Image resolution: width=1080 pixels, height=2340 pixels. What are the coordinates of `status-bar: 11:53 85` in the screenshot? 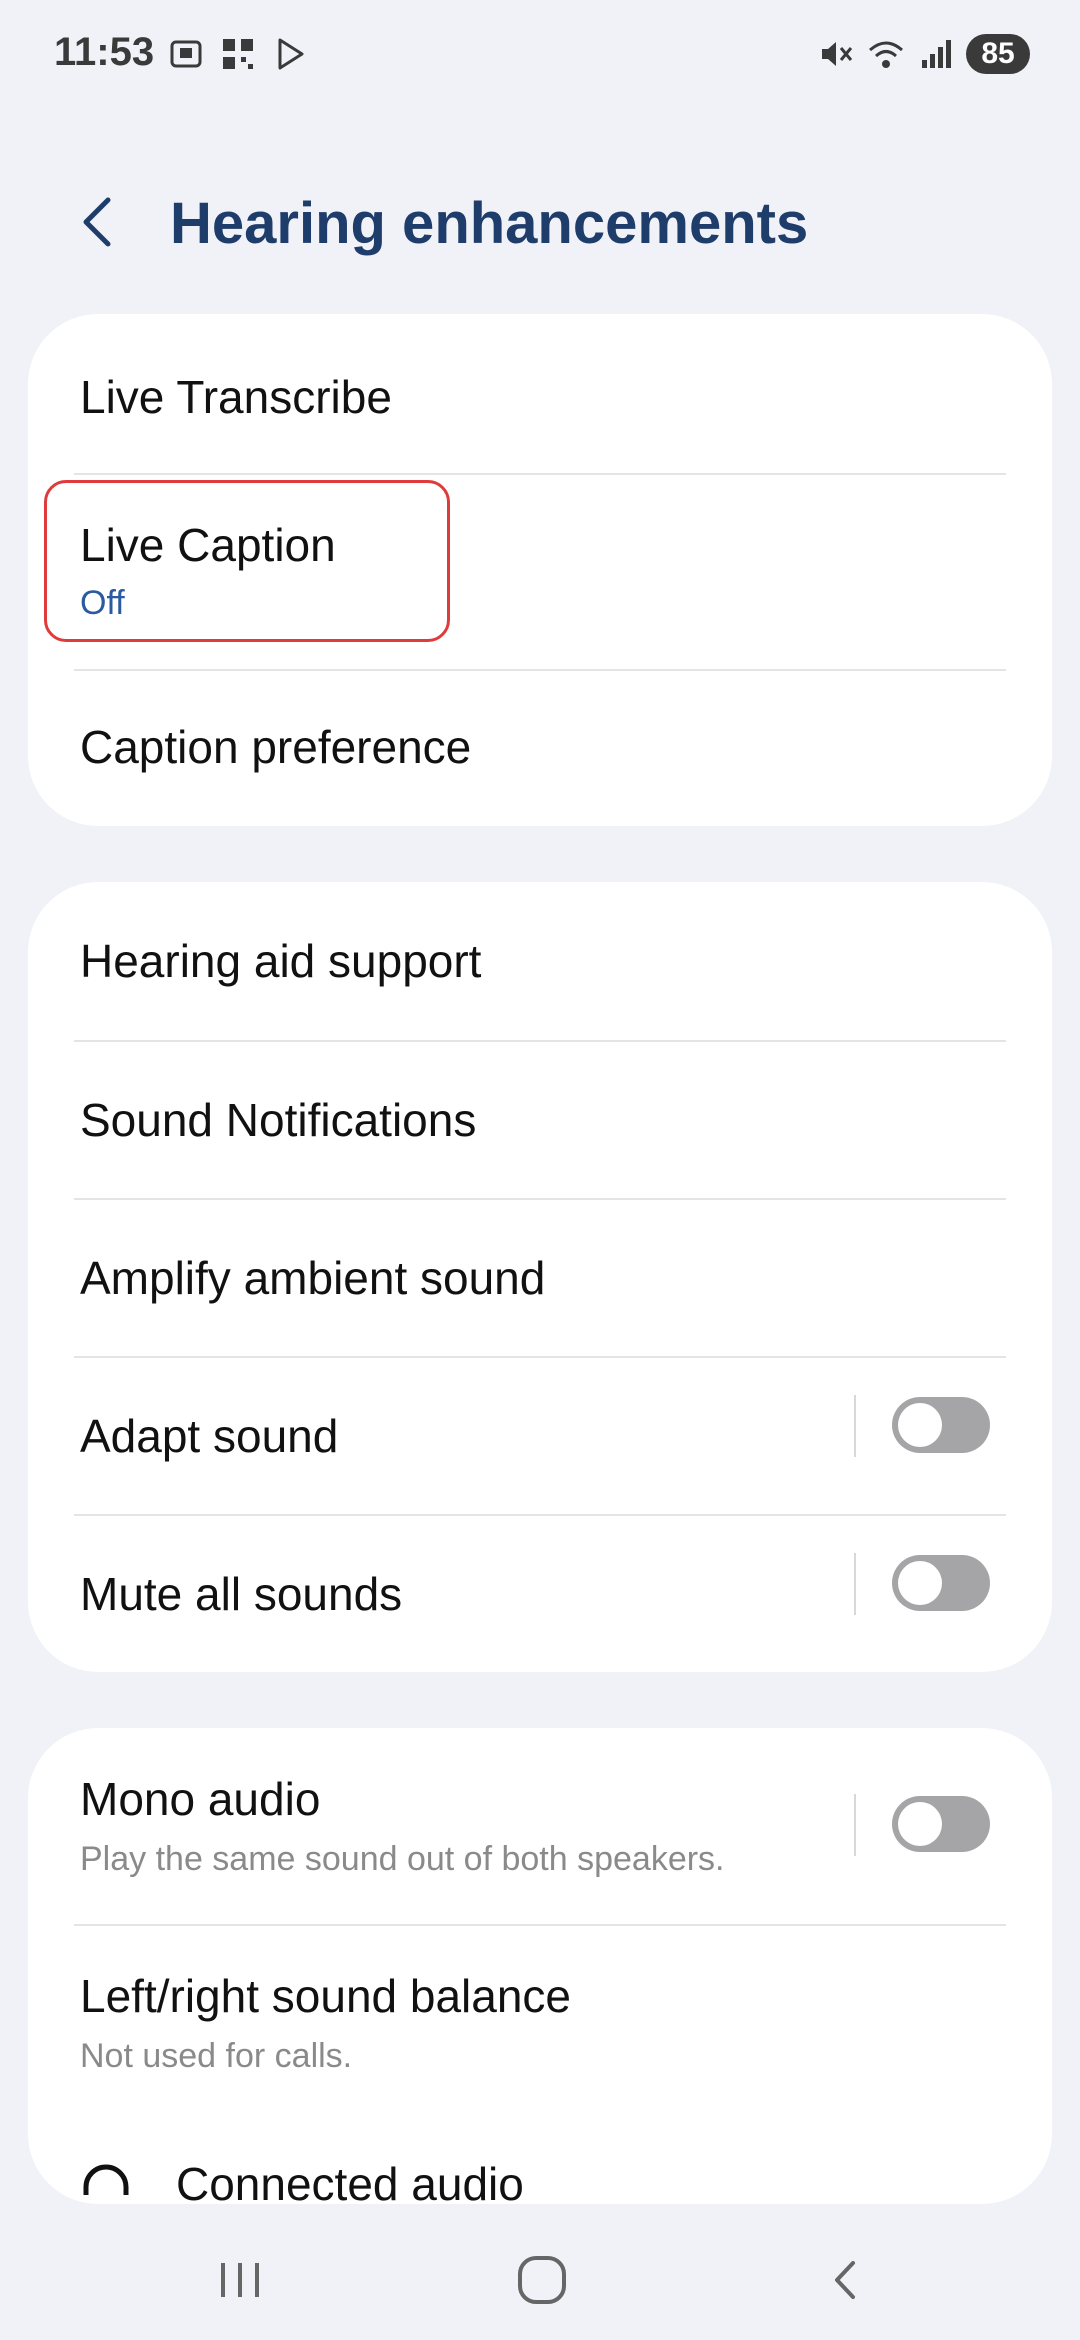 It's located at (540, 56).